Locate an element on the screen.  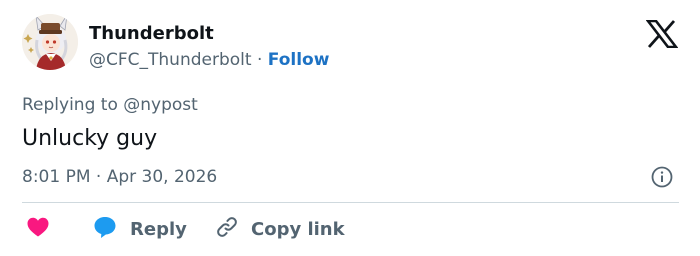
speech-bubble-icon is located at coordinates (105, 229).